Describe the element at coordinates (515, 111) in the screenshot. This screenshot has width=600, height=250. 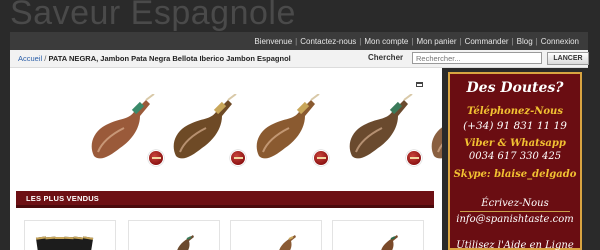
I see `phone-label: Téléphonez-Nous` at that location.